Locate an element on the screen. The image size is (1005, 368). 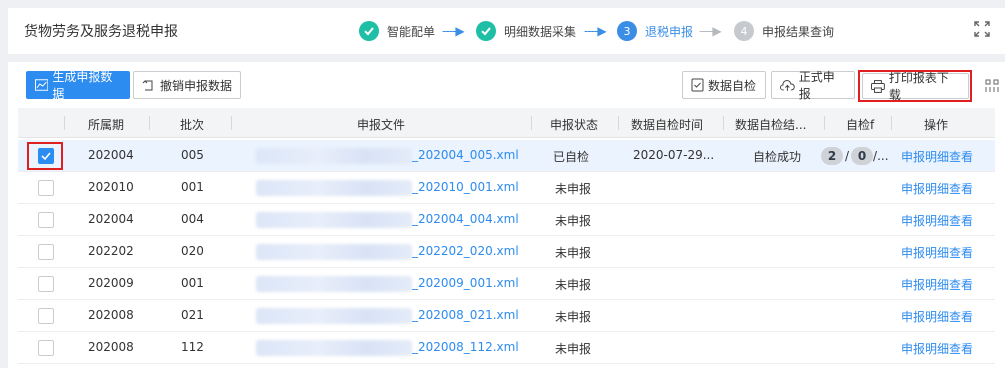
cell-file: _202004_005.xml is located at coordinates (465, 155).